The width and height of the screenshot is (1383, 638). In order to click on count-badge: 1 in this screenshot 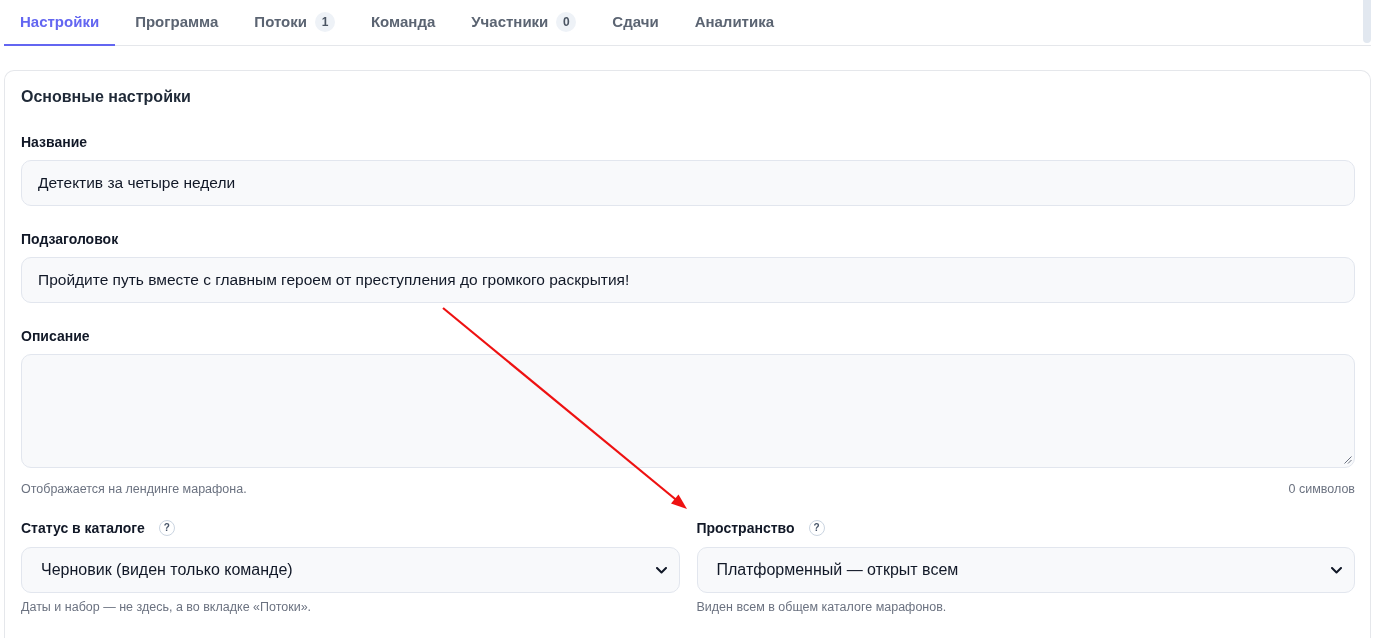, I will do `click(324, 22)`.